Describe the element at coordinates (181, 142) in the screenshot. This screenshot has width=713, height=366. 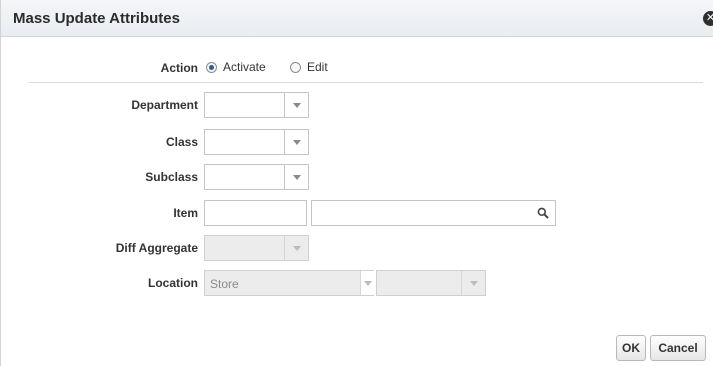
I see `class-label: Class` at that location.